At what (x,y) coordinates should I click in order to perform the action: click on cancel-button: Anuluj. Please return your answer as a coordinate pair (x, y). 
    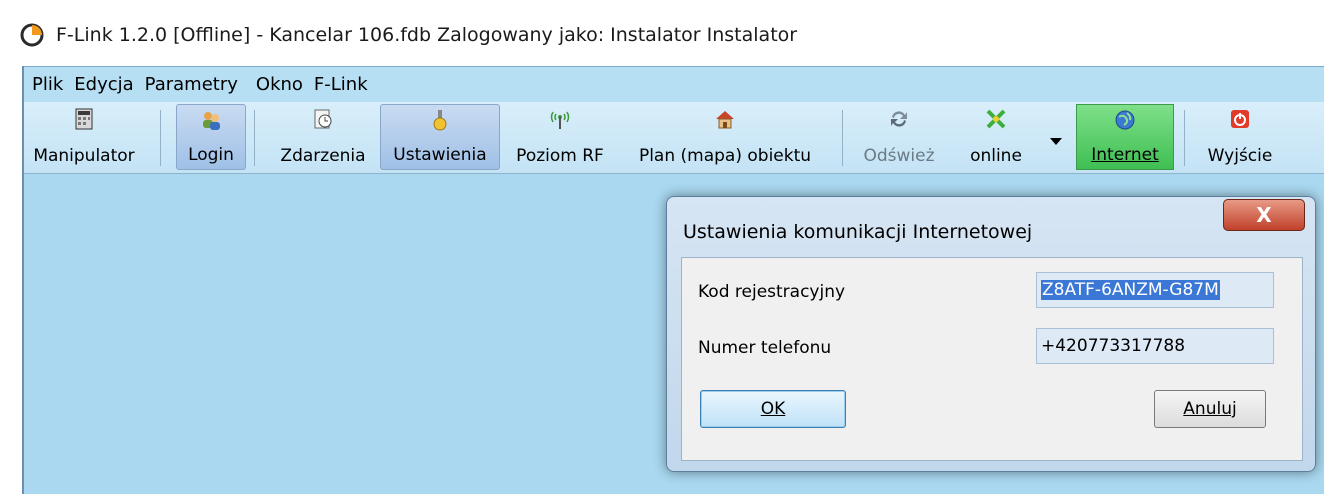
    Looking at the image, I should click on (1210, 409).